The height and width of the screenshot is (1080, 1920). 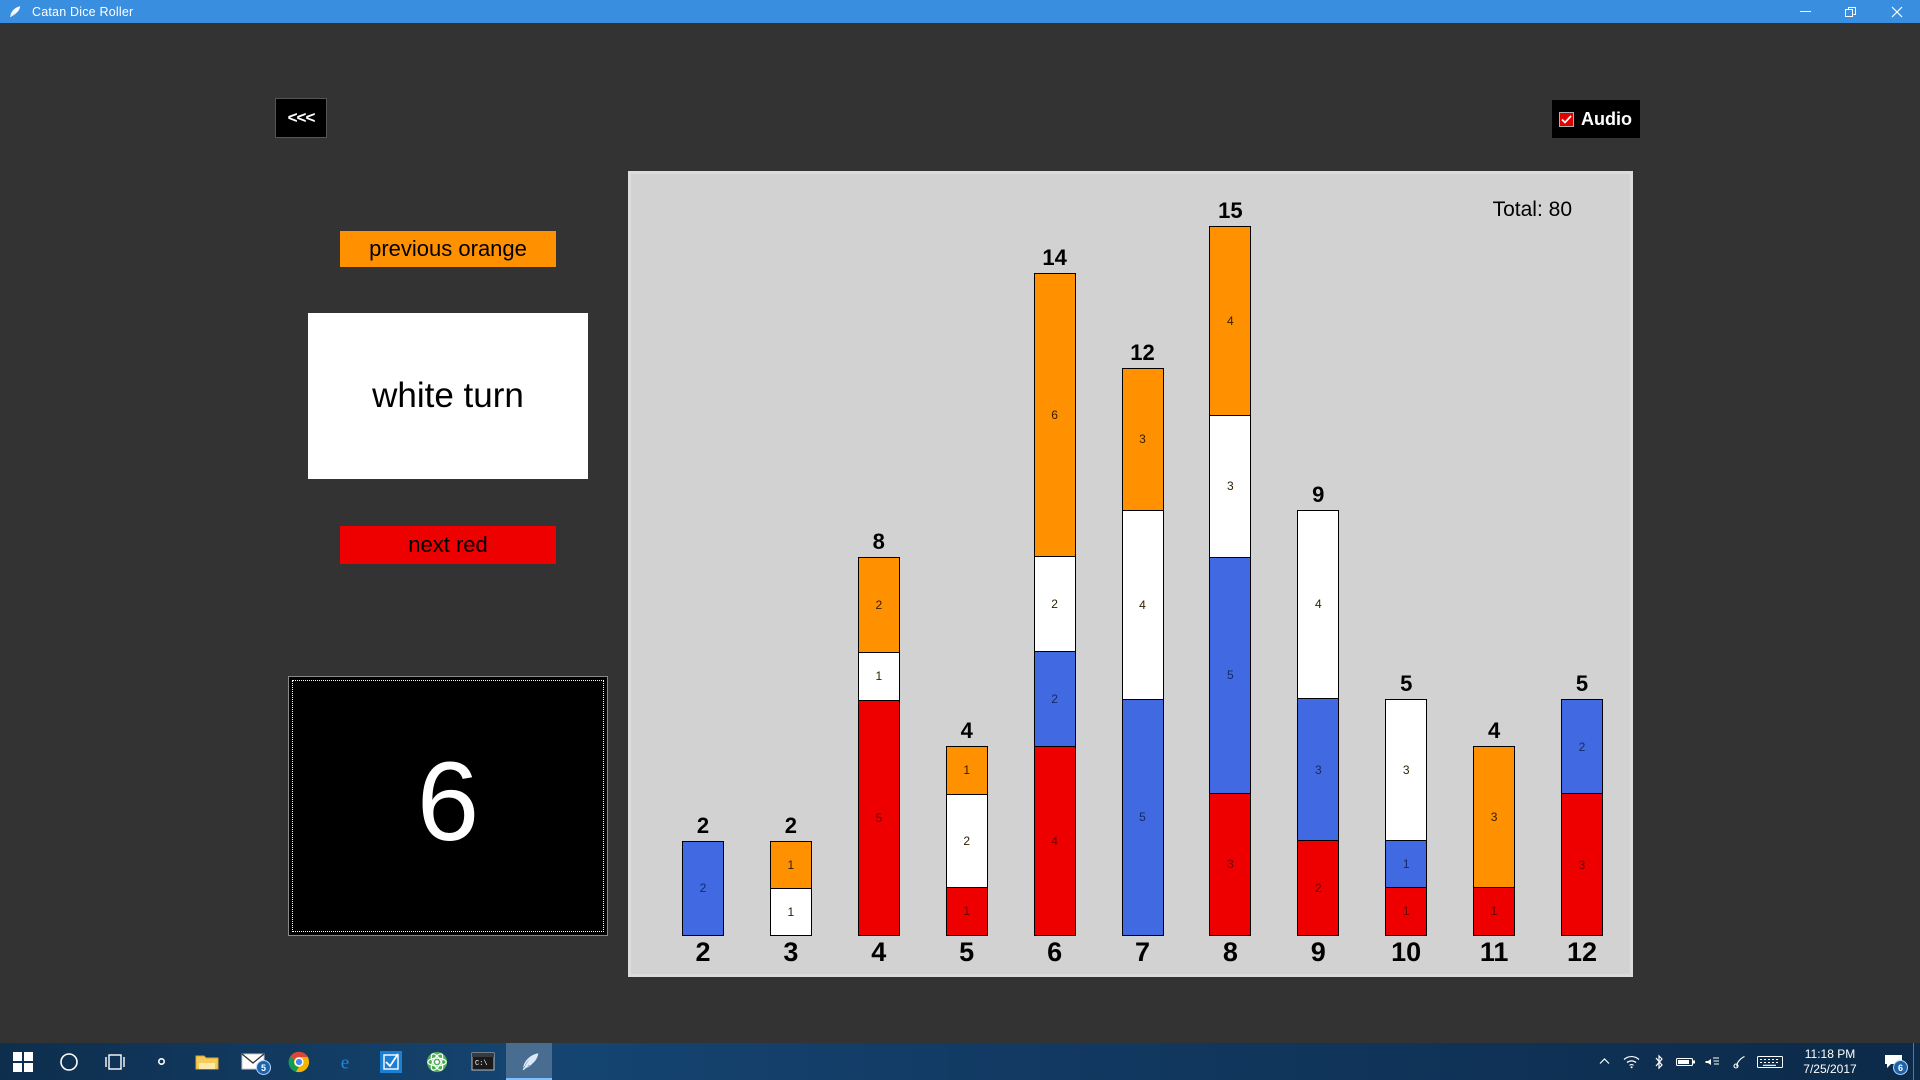 I want to click on keyboard-icon, so click(x=1770, y=1061).